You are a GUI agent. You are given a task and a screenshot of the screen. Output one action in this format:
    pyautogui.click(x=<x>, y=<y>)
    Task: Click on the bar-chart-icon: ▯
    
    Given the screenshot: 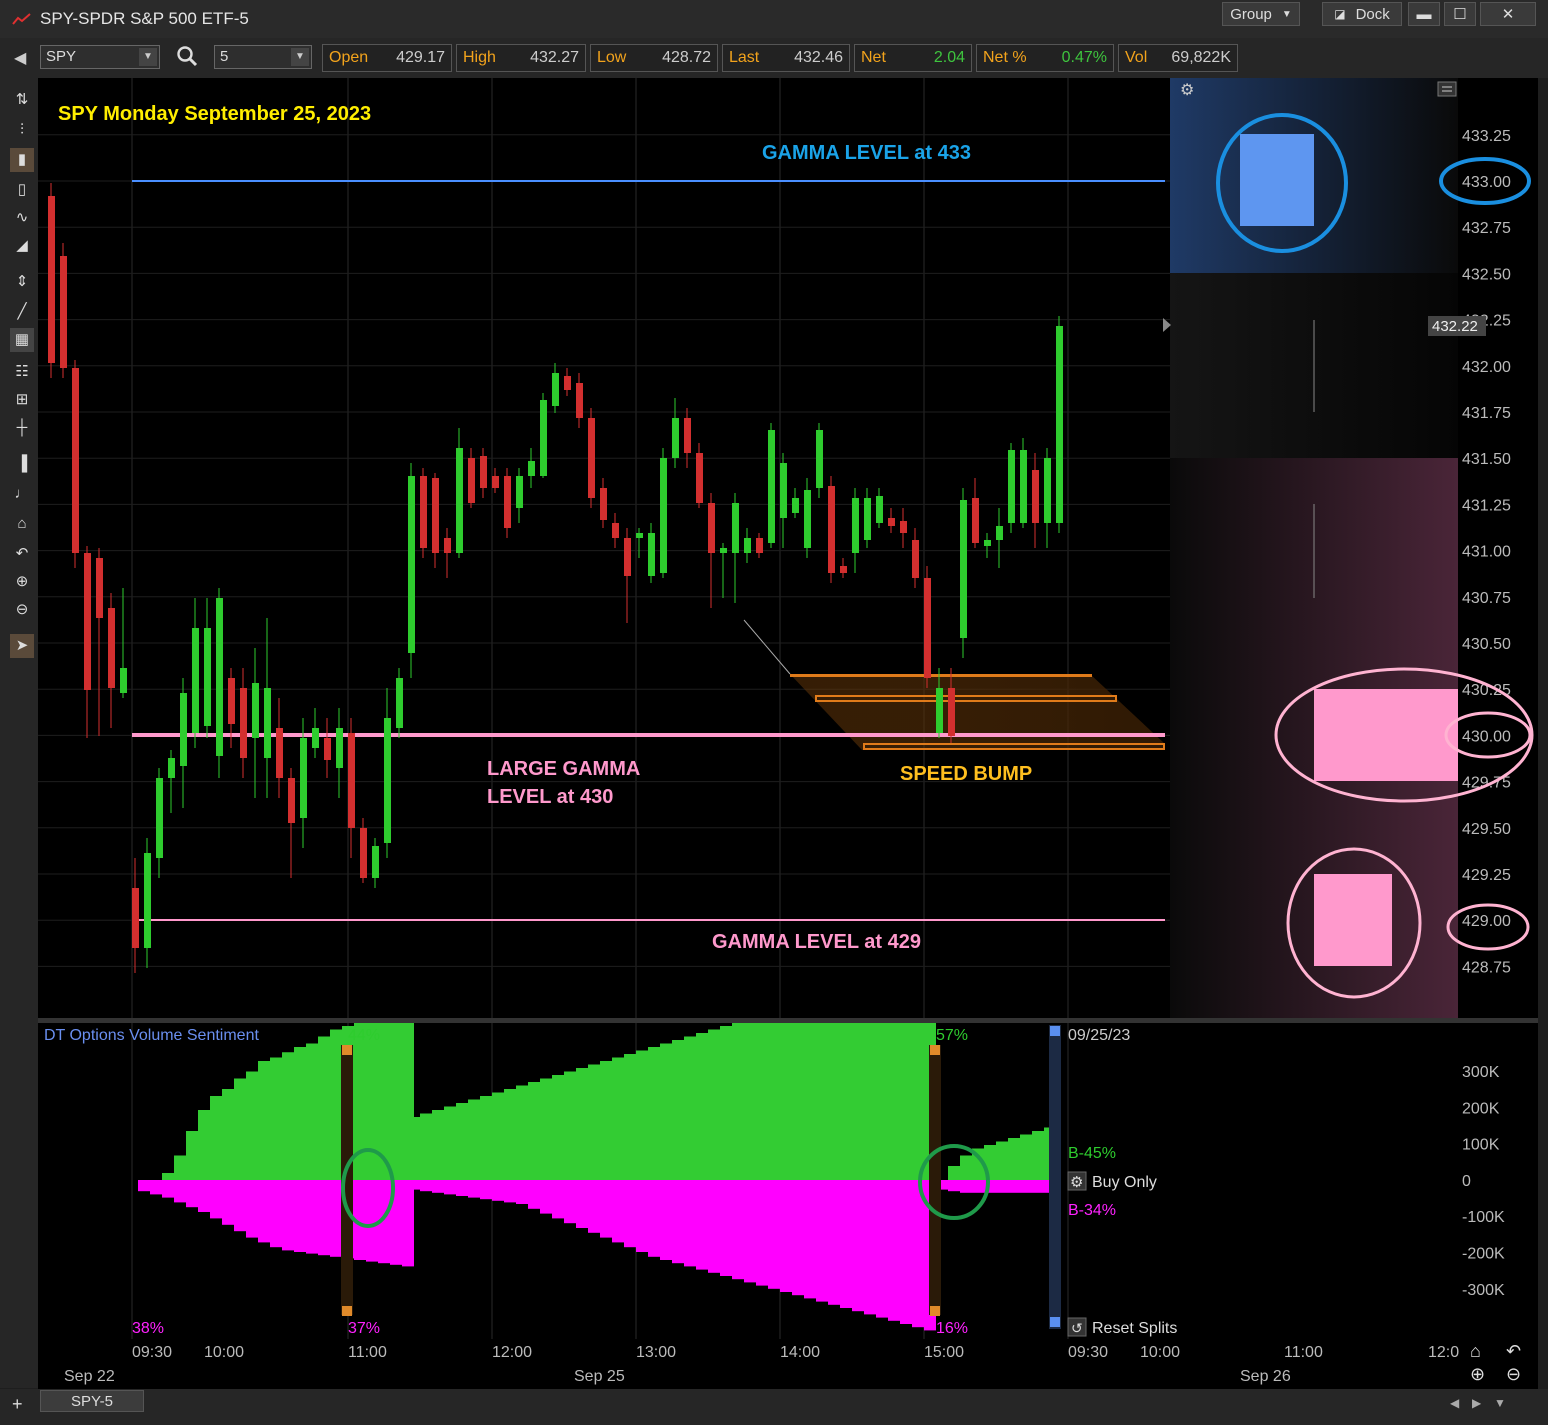 What is the action you would take?
    pyautogui.click(x=22, y=190)
    